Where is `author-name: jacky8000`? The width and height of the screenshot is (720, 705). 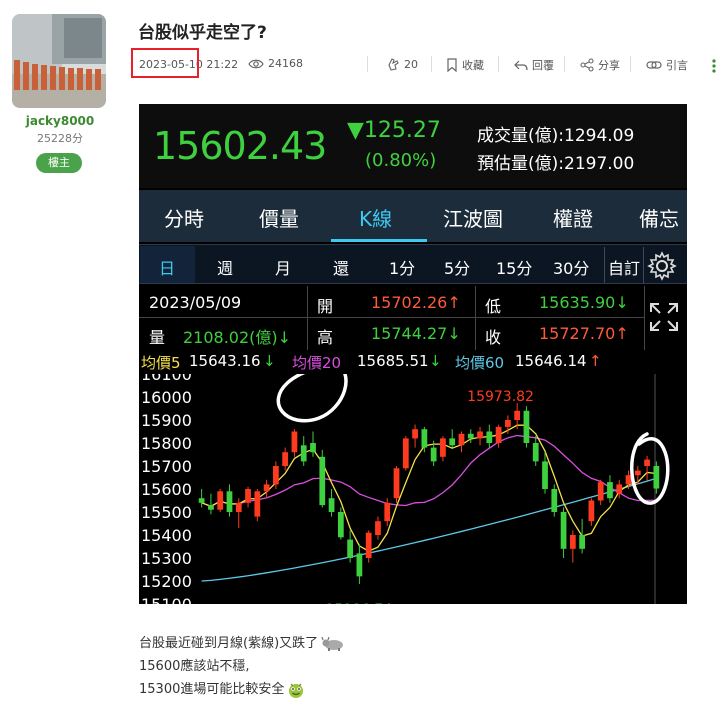
author-name: jacky8000 is located at coordinates (60, 121).